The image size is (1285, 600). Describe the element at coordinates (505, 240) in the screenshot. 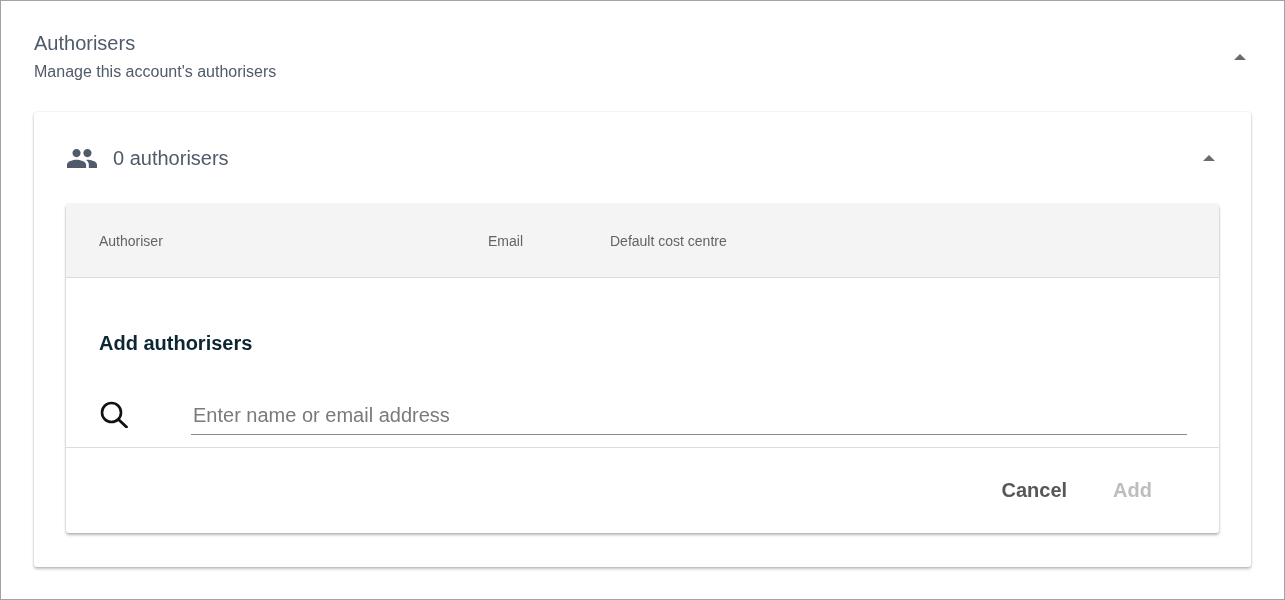

I see `column-header: Email` at that location.